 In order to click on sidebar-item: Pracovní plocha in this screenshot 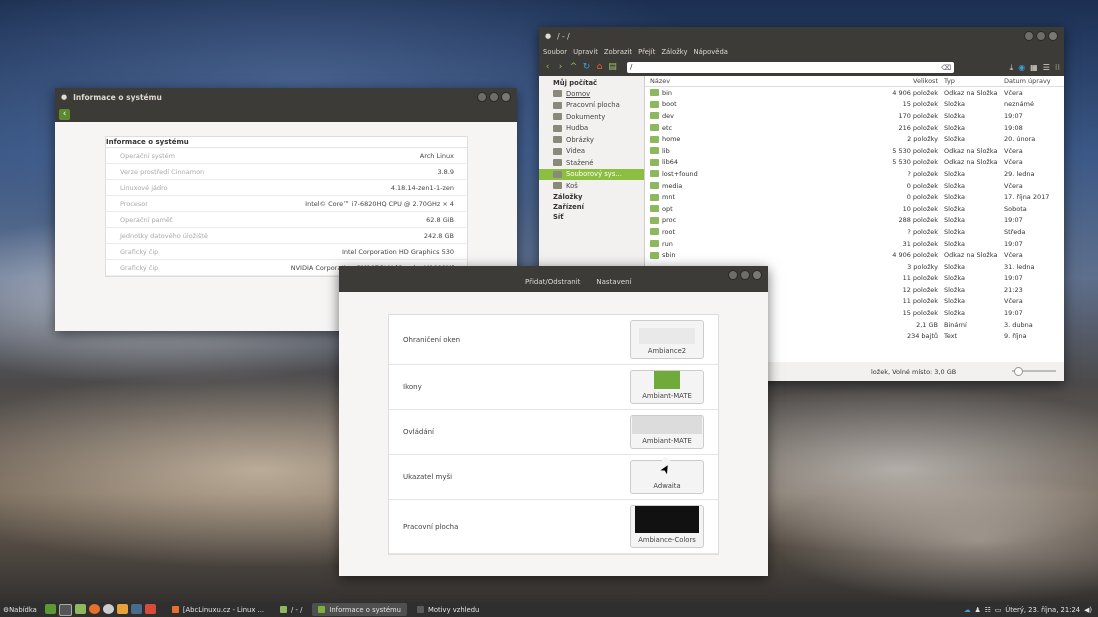, I will do `click(591, 106)`.